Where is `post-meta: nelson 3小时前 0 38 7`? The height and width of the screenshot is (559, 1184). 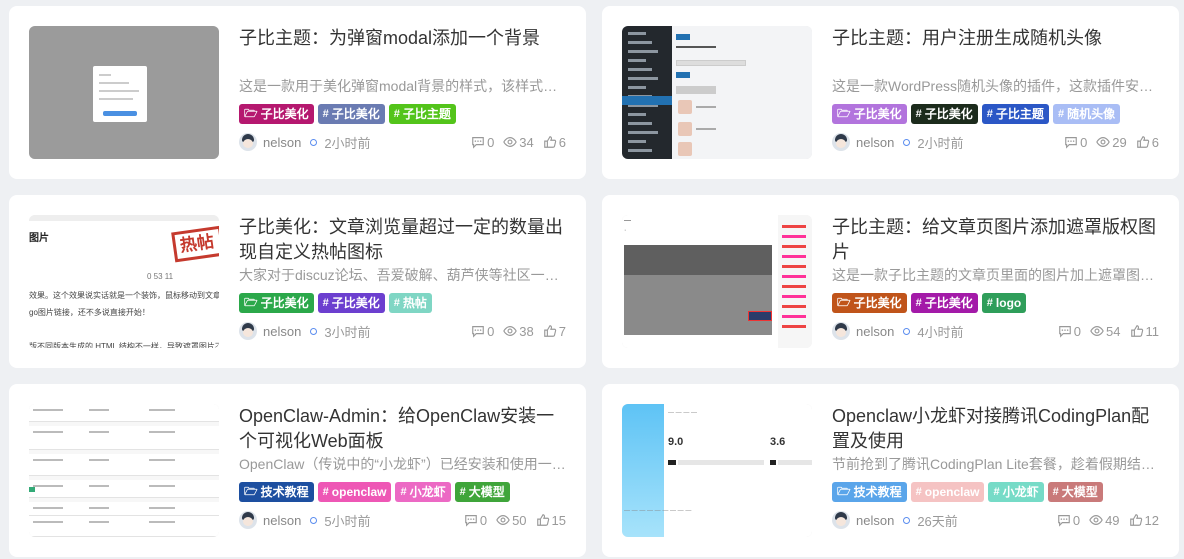
post-meta: nelson 3小时前 0 38 7 is located at coordinates (402, 331).